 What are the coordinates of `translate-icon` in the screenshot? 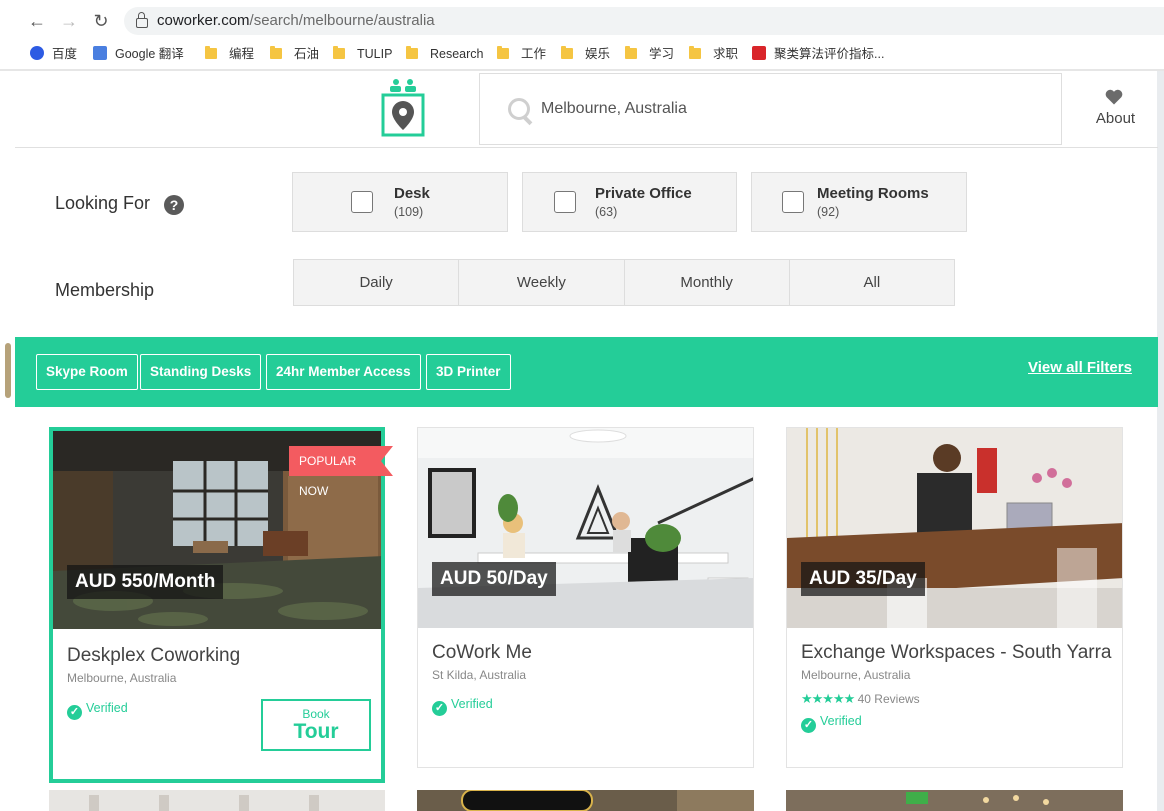 It's located at (100, 53).